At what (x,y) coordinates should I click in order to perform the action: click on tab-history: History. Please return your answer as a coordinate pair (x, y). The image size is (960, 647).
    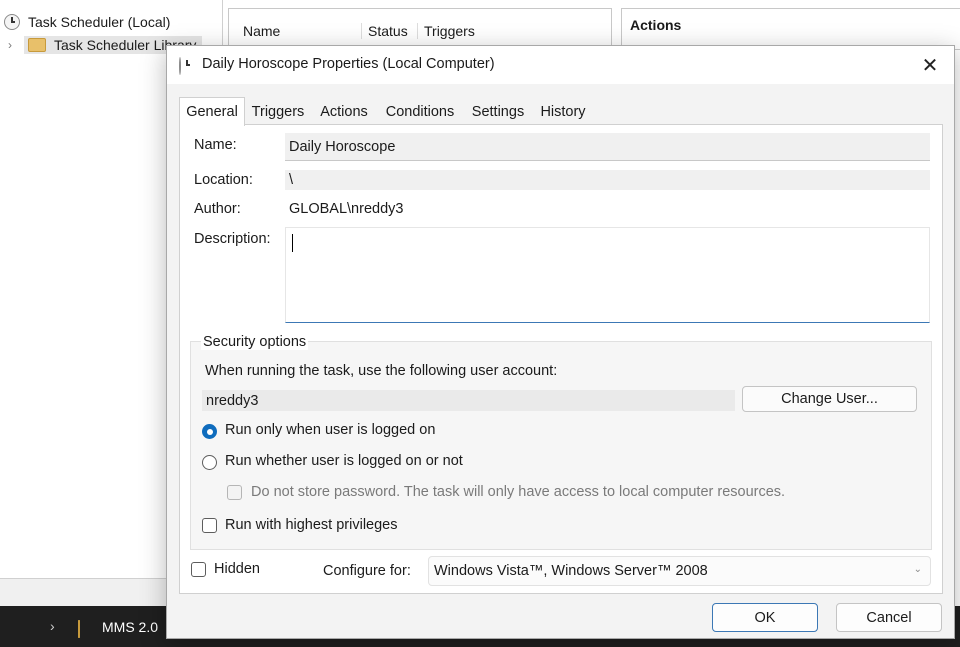
    Looking at the image, I should click on (563, 112).